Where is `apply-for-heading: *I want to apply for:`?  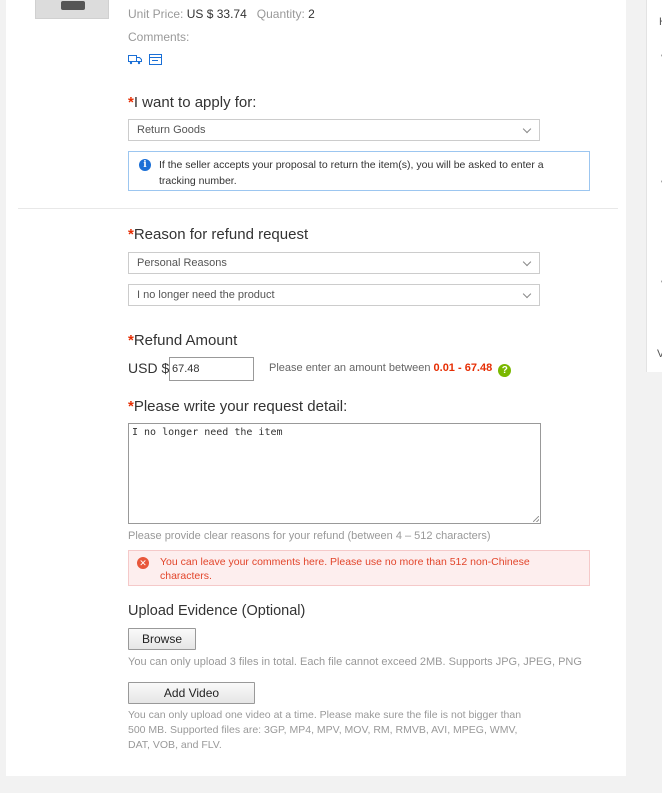
apply-for-heading: *I want to apply for: is located at coordinates (192, 102).